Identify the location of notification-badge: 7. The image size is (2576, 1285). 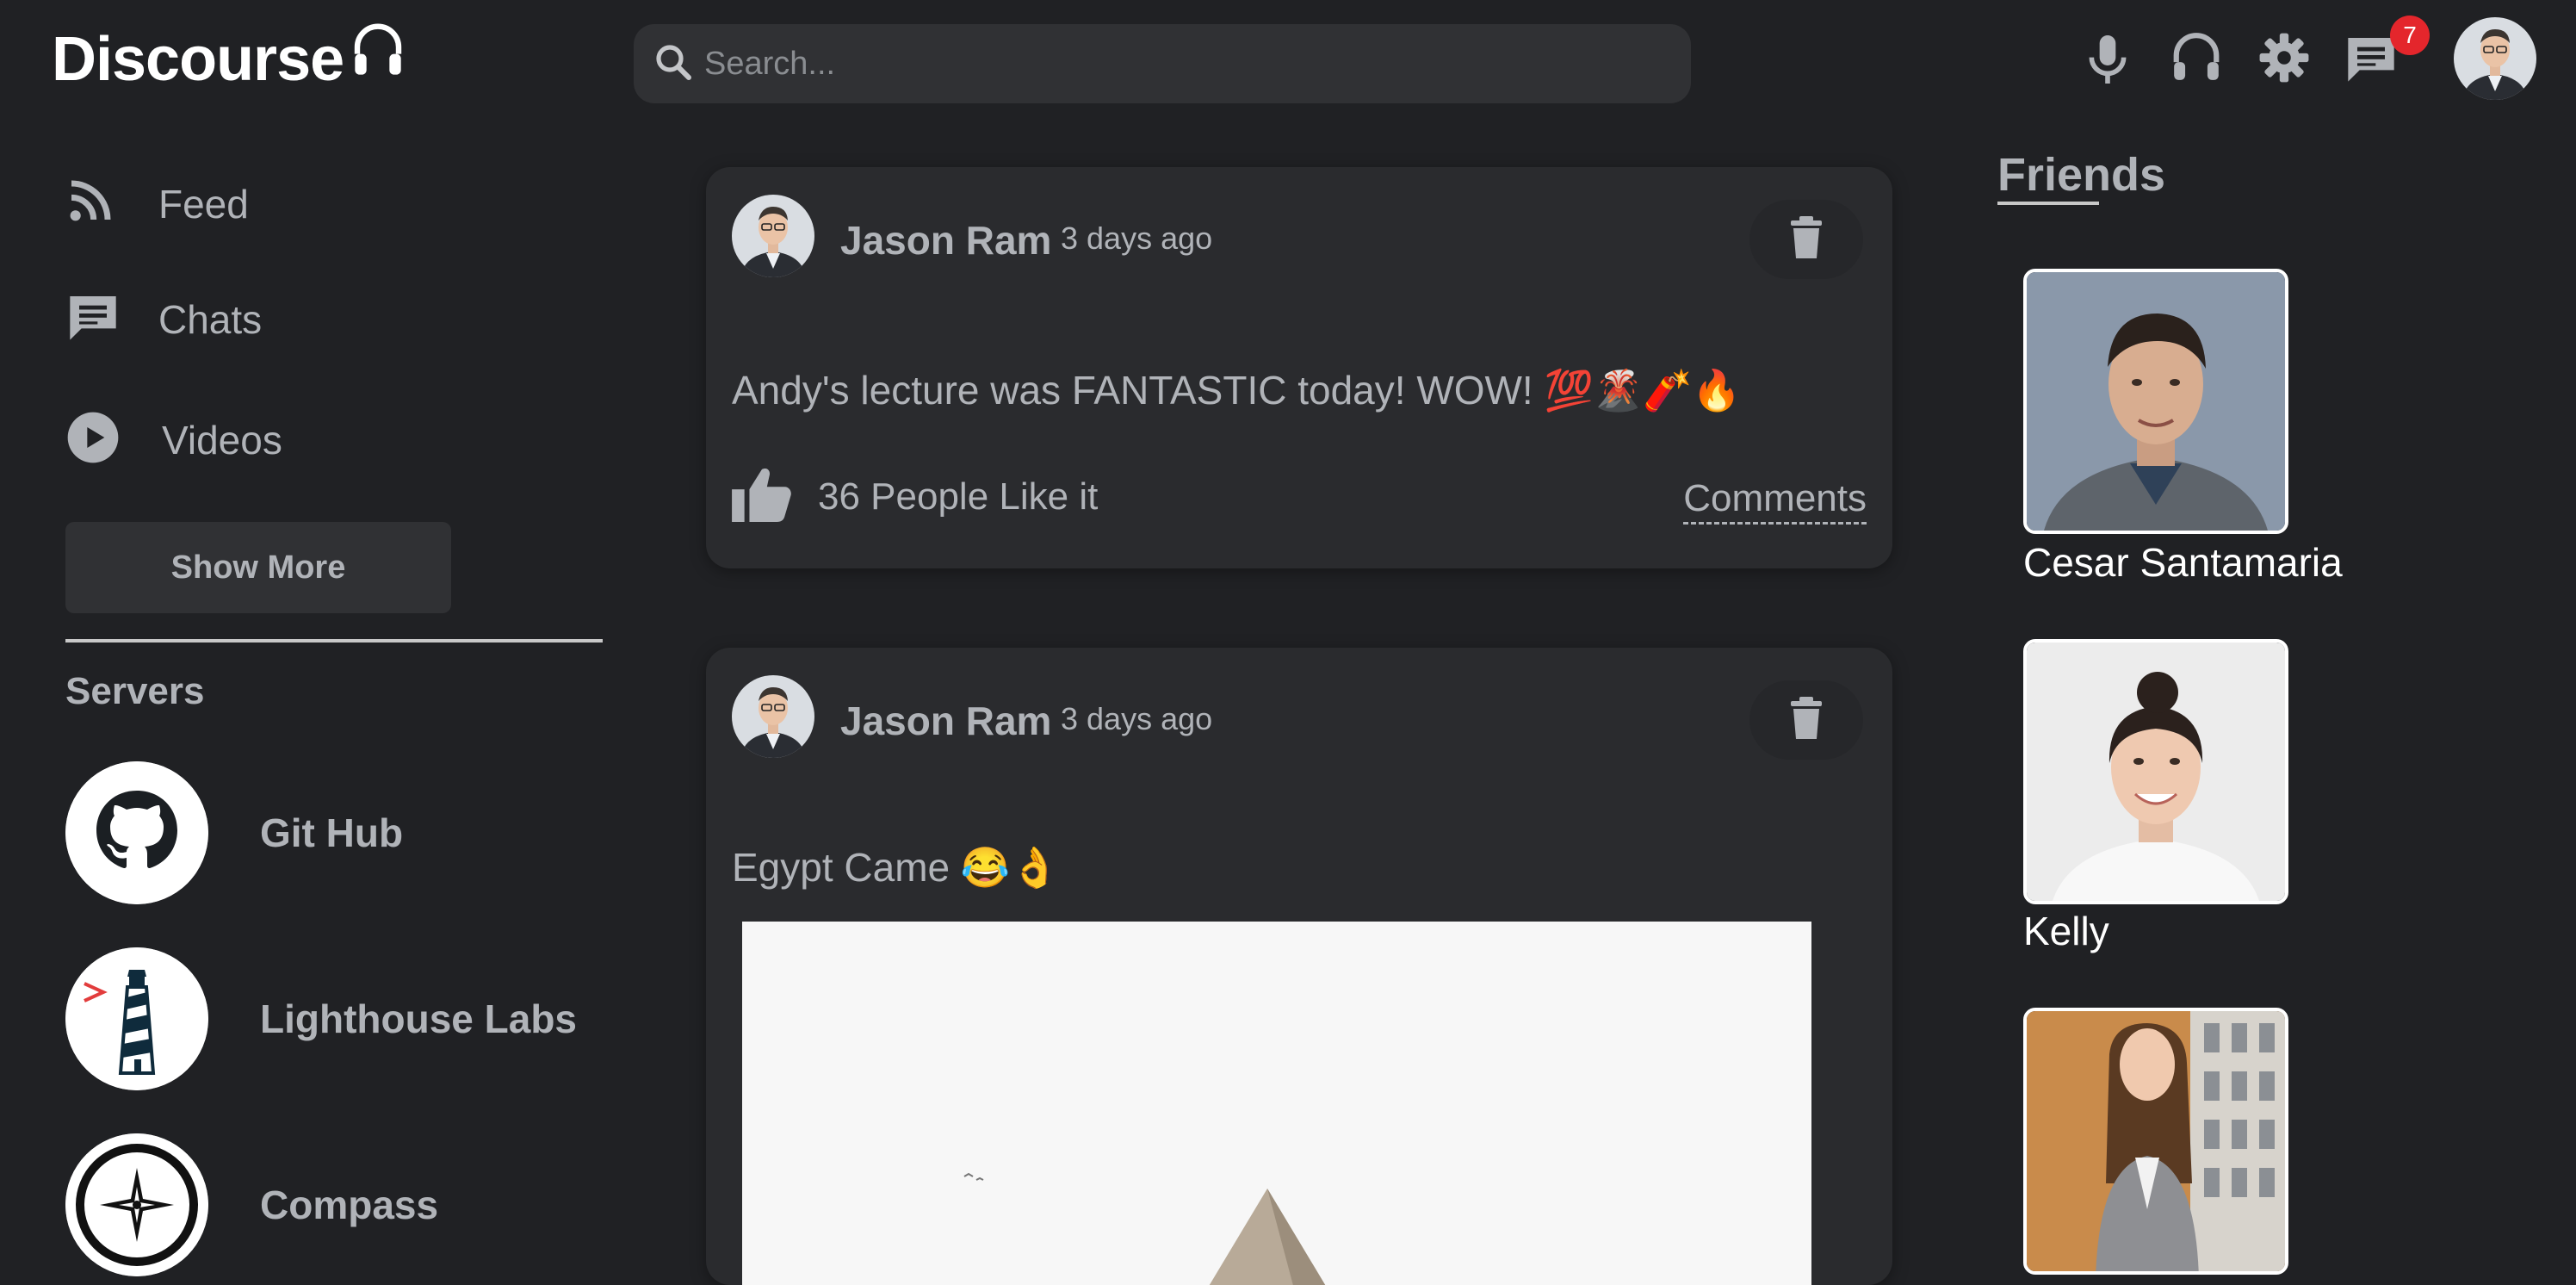
(2410, 35).